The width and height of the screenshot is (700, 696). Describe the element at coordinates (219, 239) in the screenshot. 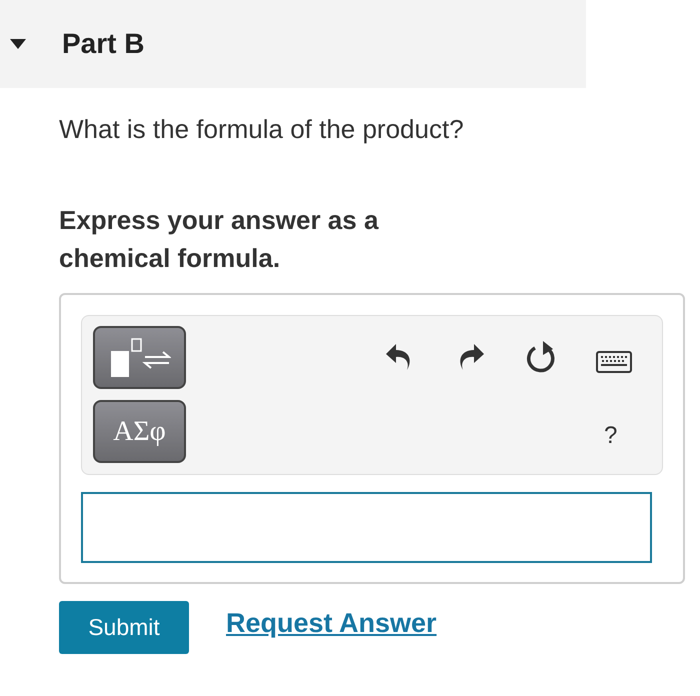

I see `instruction-text: Express your answer as a chemical formula.` at that location.